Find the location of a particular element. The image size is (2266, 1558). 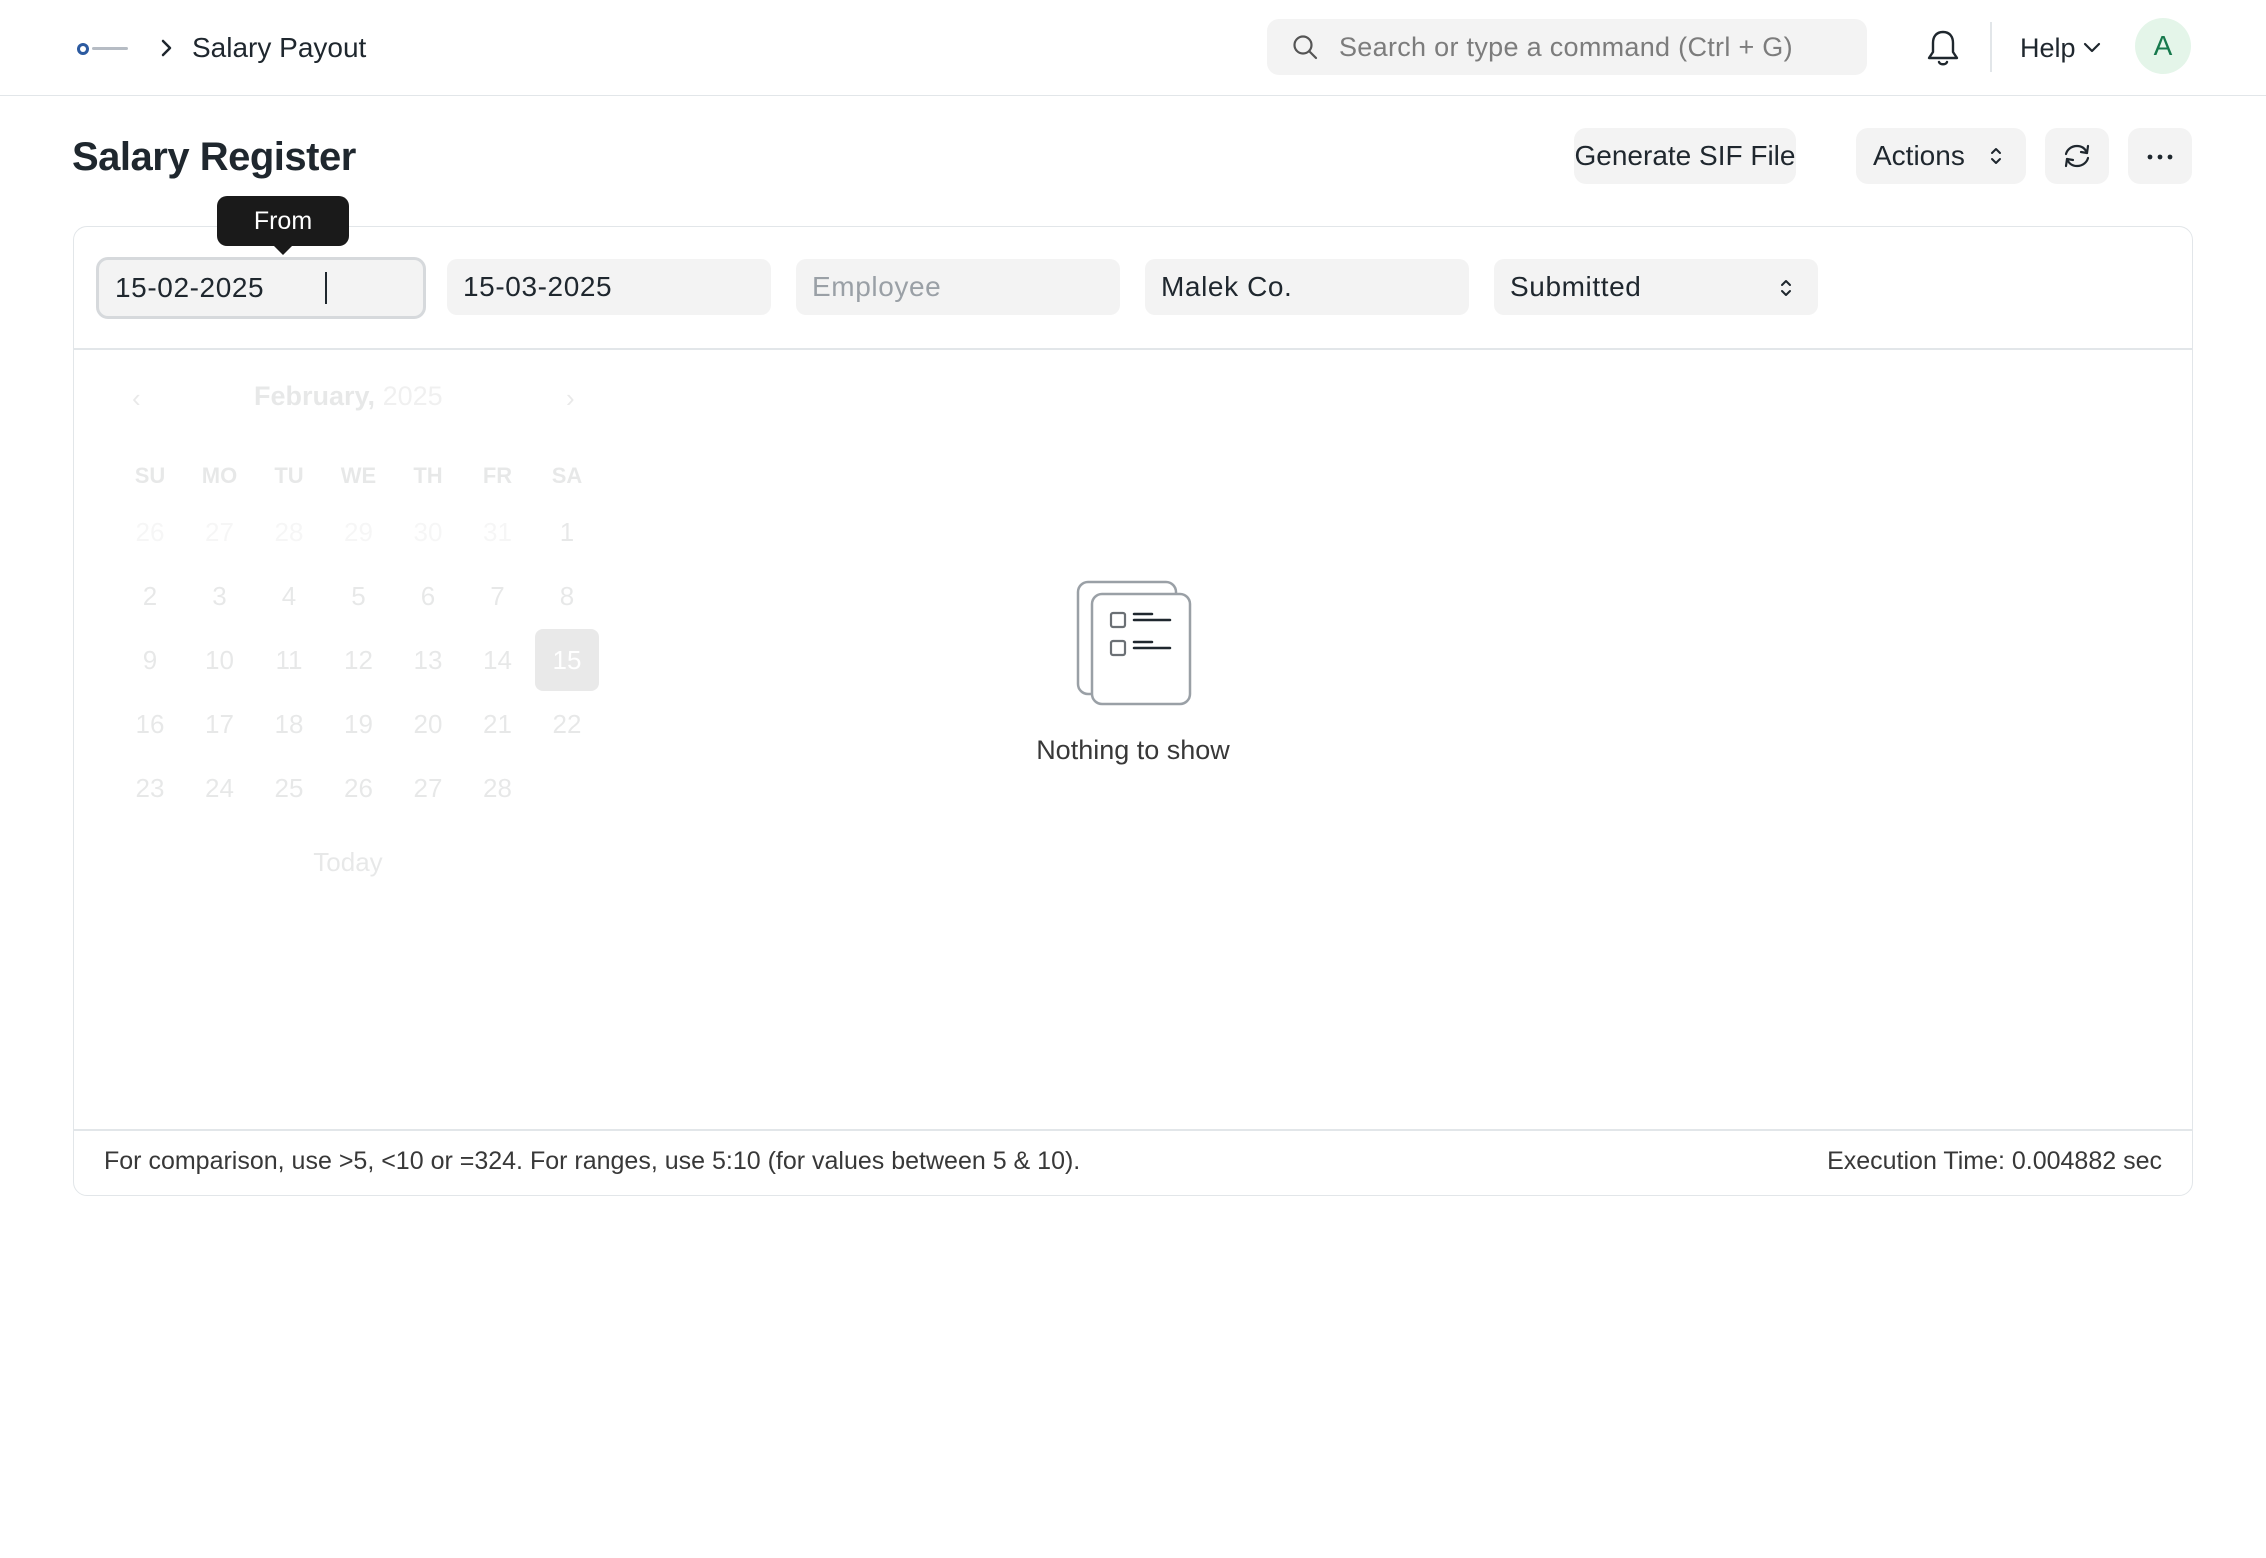

datepicker-day: 4 is located at coordinates (289, 596).